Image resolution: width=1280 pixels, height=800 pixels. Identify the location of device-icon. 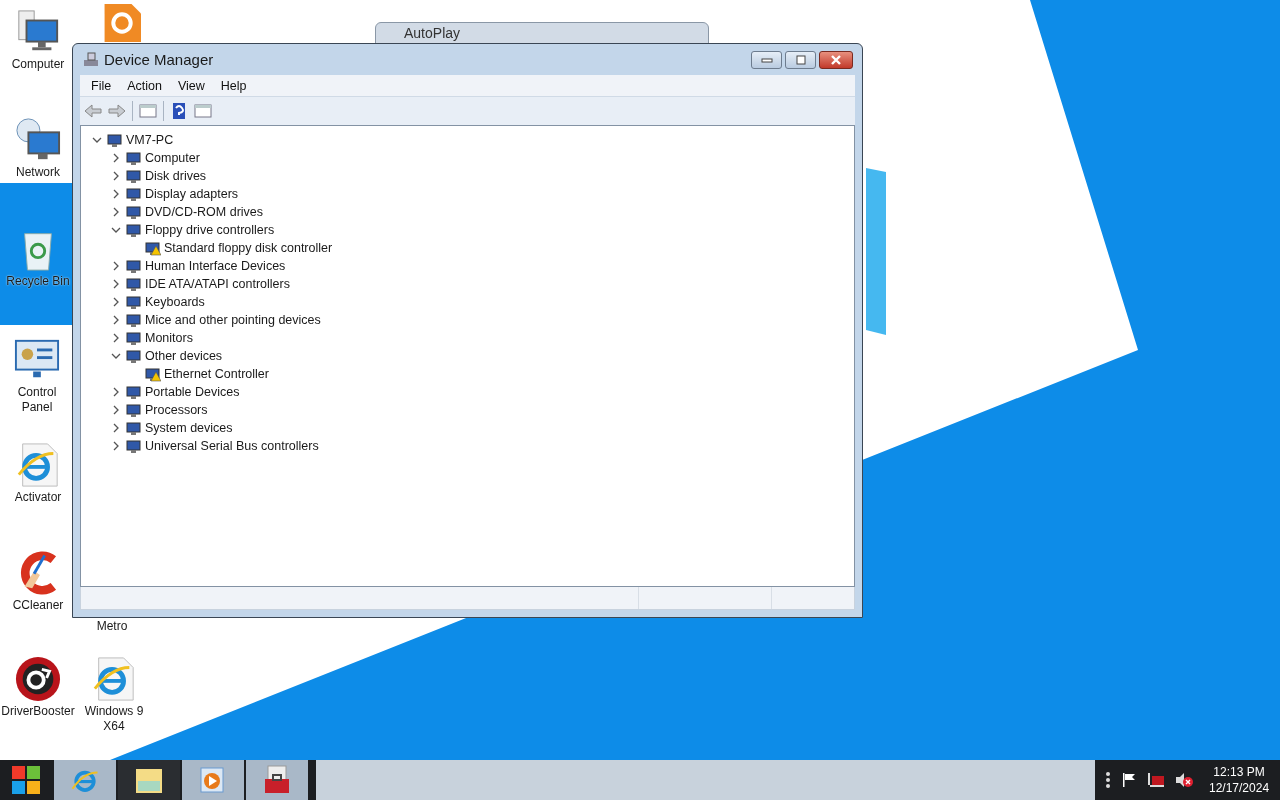
(115, 140).